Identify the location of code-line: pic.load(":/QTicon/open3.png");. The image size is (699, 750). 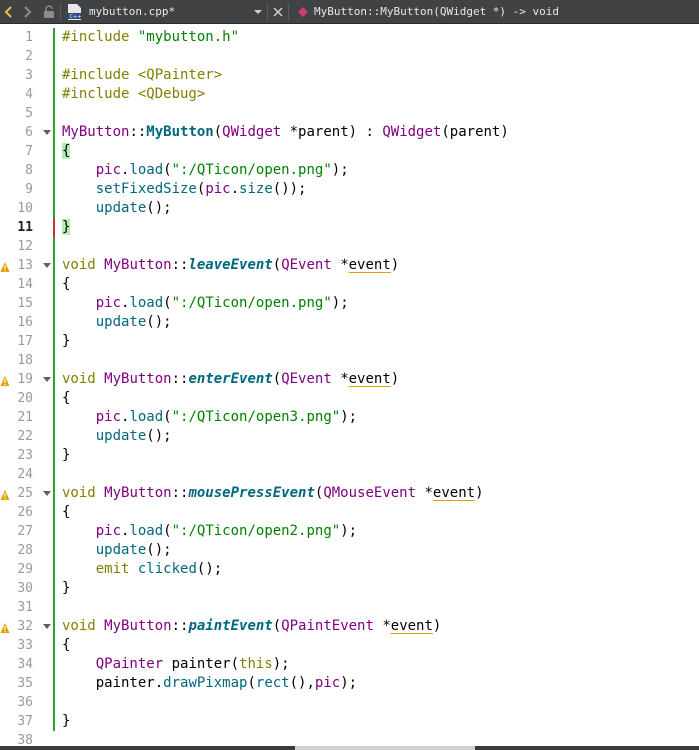
(209, 417).